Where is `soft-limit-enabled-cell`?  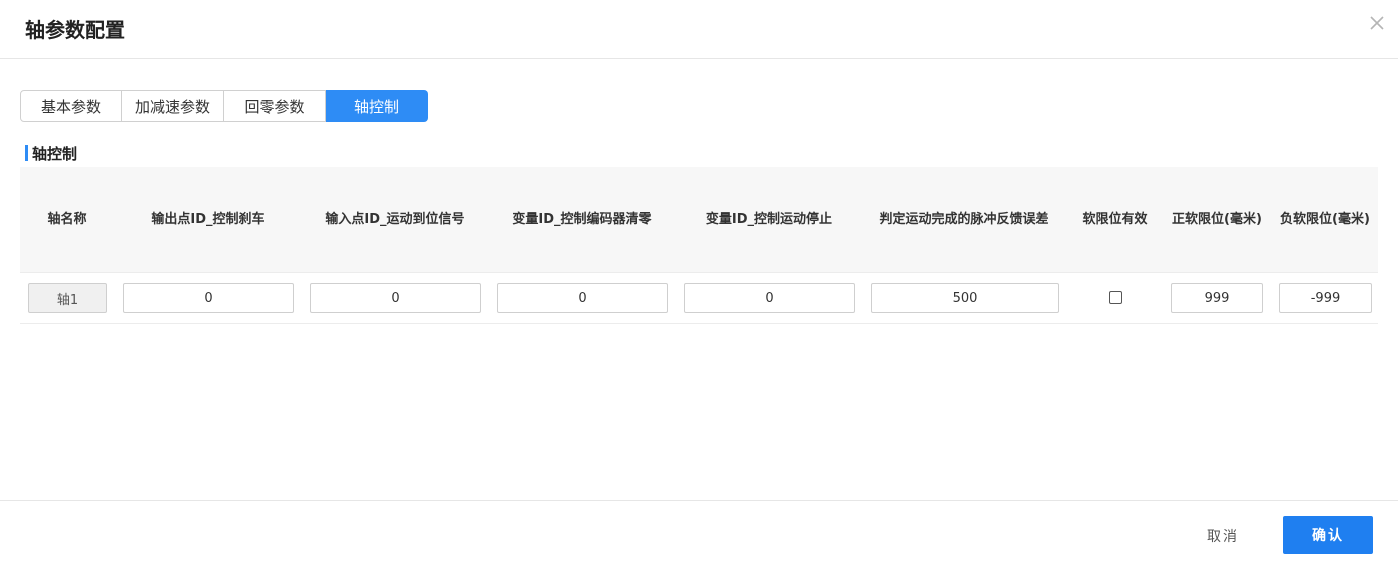 soft-limit-enabled-cell is located at coordinates (1115, 298).